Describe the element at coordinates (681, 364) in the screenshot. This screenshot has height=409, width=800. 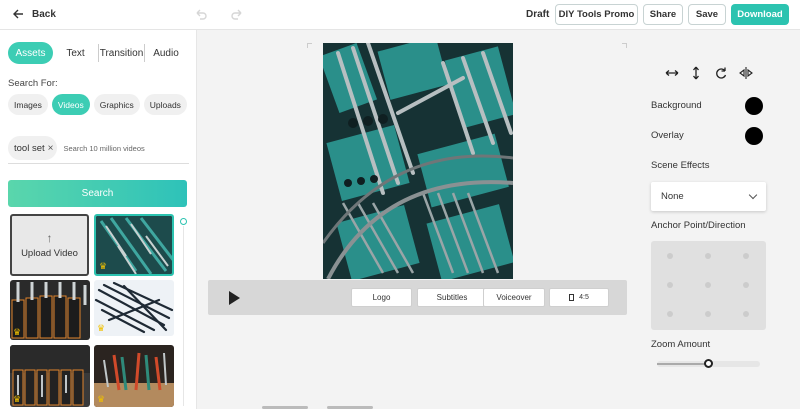
I see `zoom-slider-fill` at that location.